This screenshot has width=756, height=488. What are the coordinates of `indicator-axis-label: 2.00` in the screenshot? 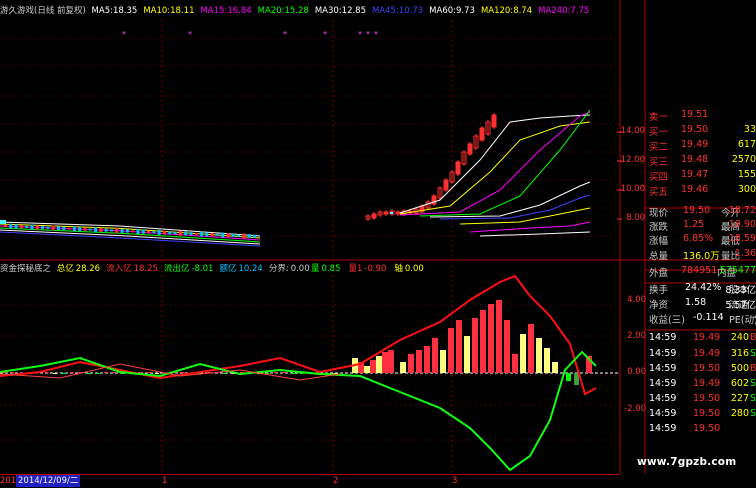 It's located at (636, 336).